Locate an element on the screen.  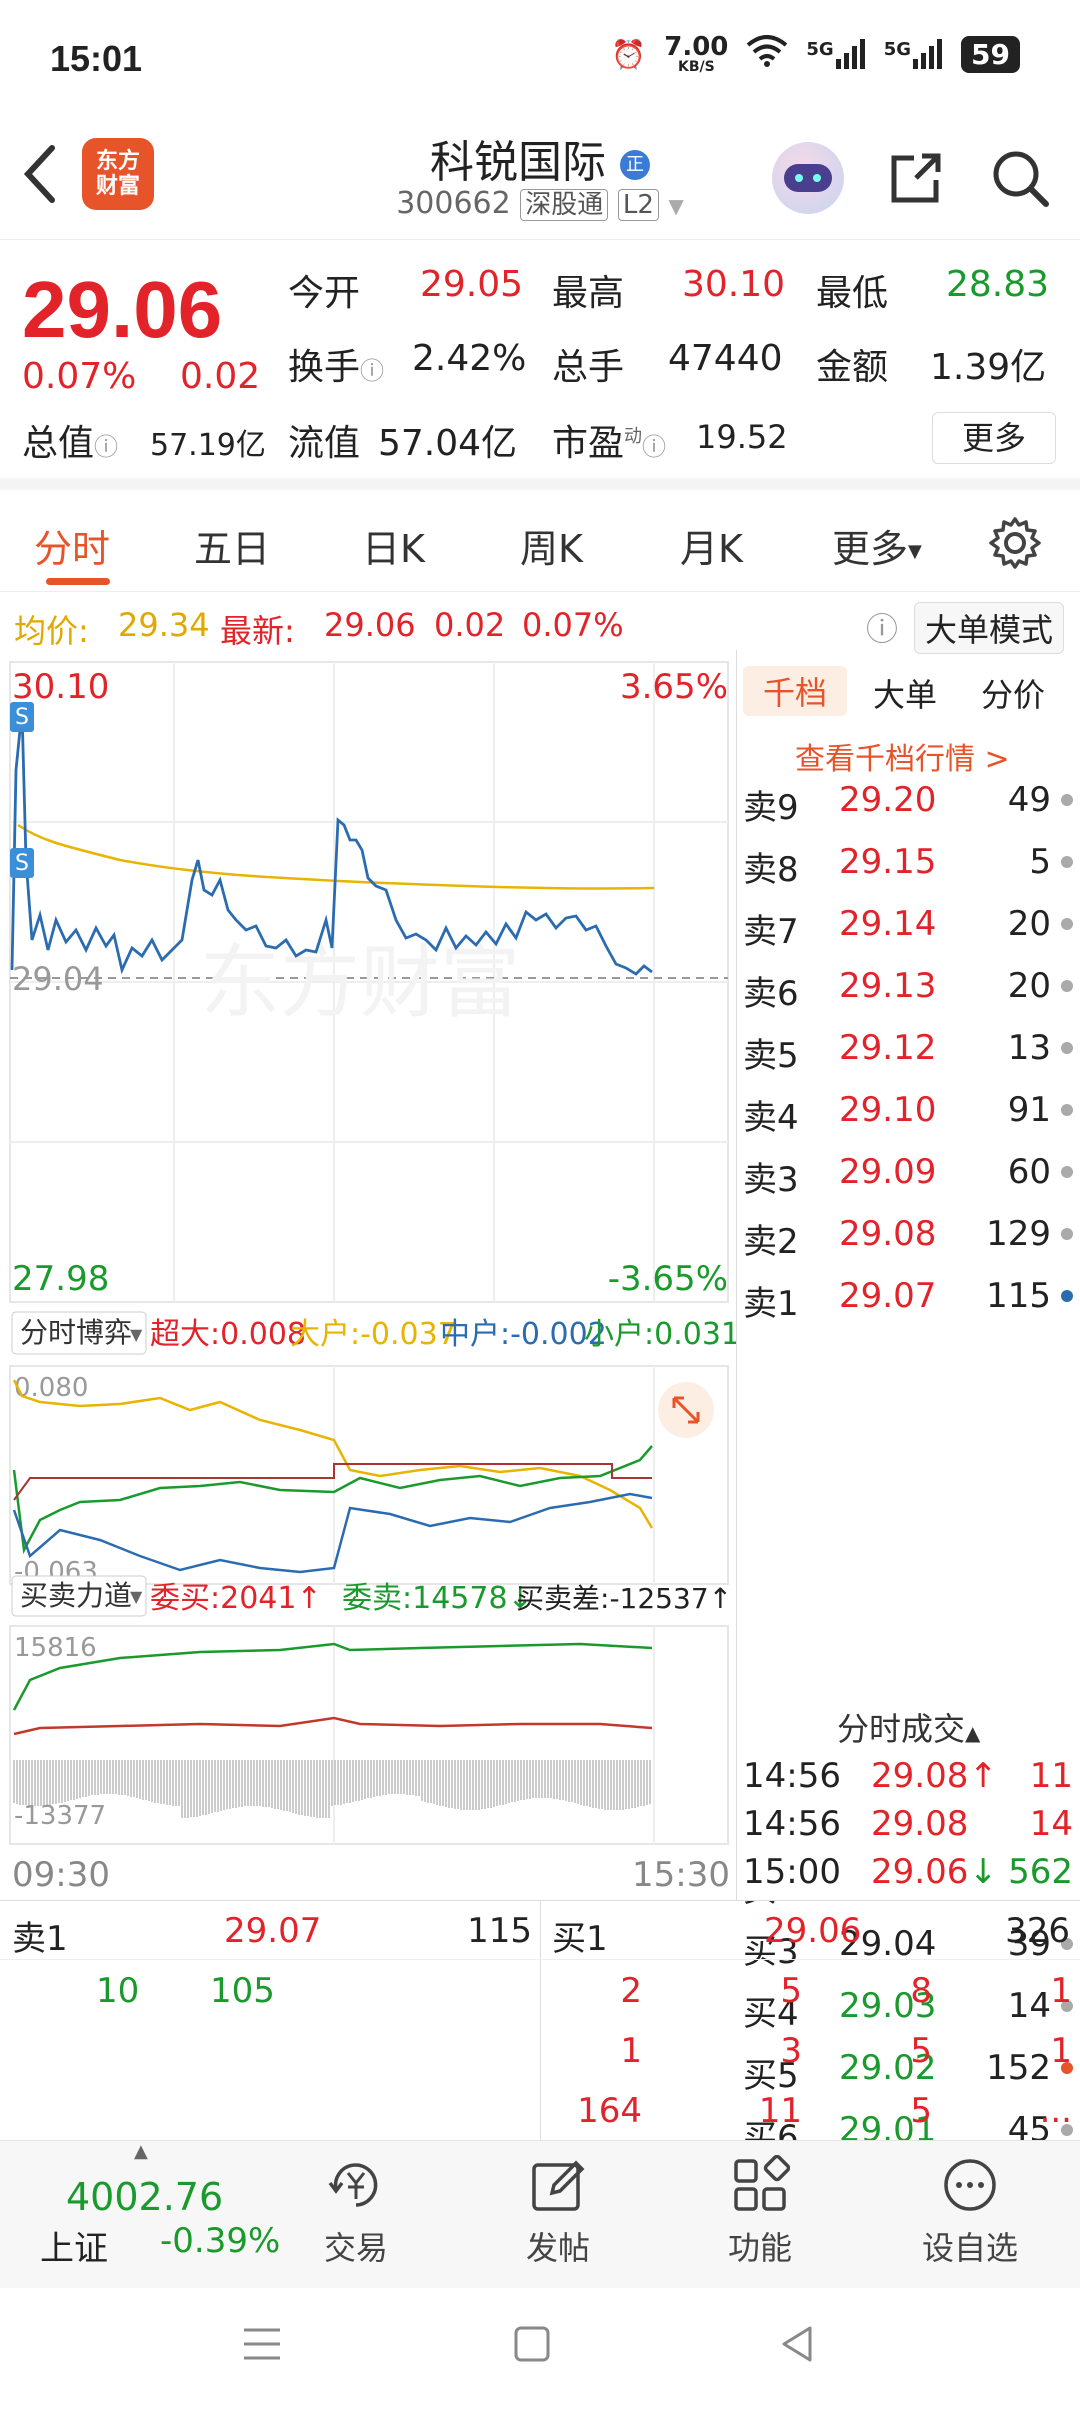
tab-monthly-k: 月K is located at coordinates (711, 545).